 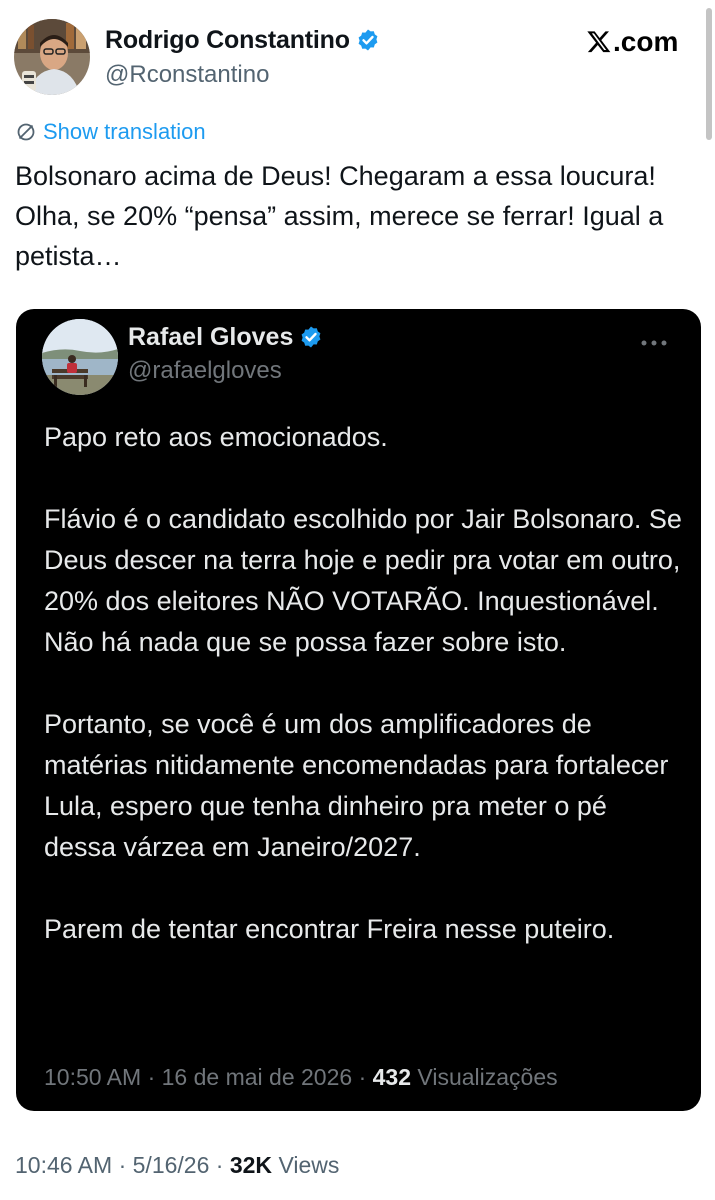 What do you see at coordinates (216, 437) in the screenshot?
I see `quoted-paragraph: Papo reto aos emocionados.` at bounding box center [216, 437].